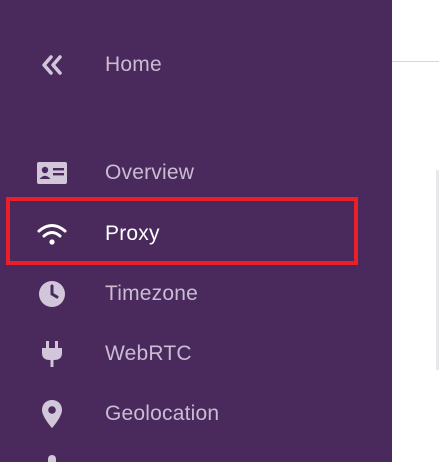 This screenshot has width=439, height=462. I want to click on next-item-icon-fragment, so click(52, 458).